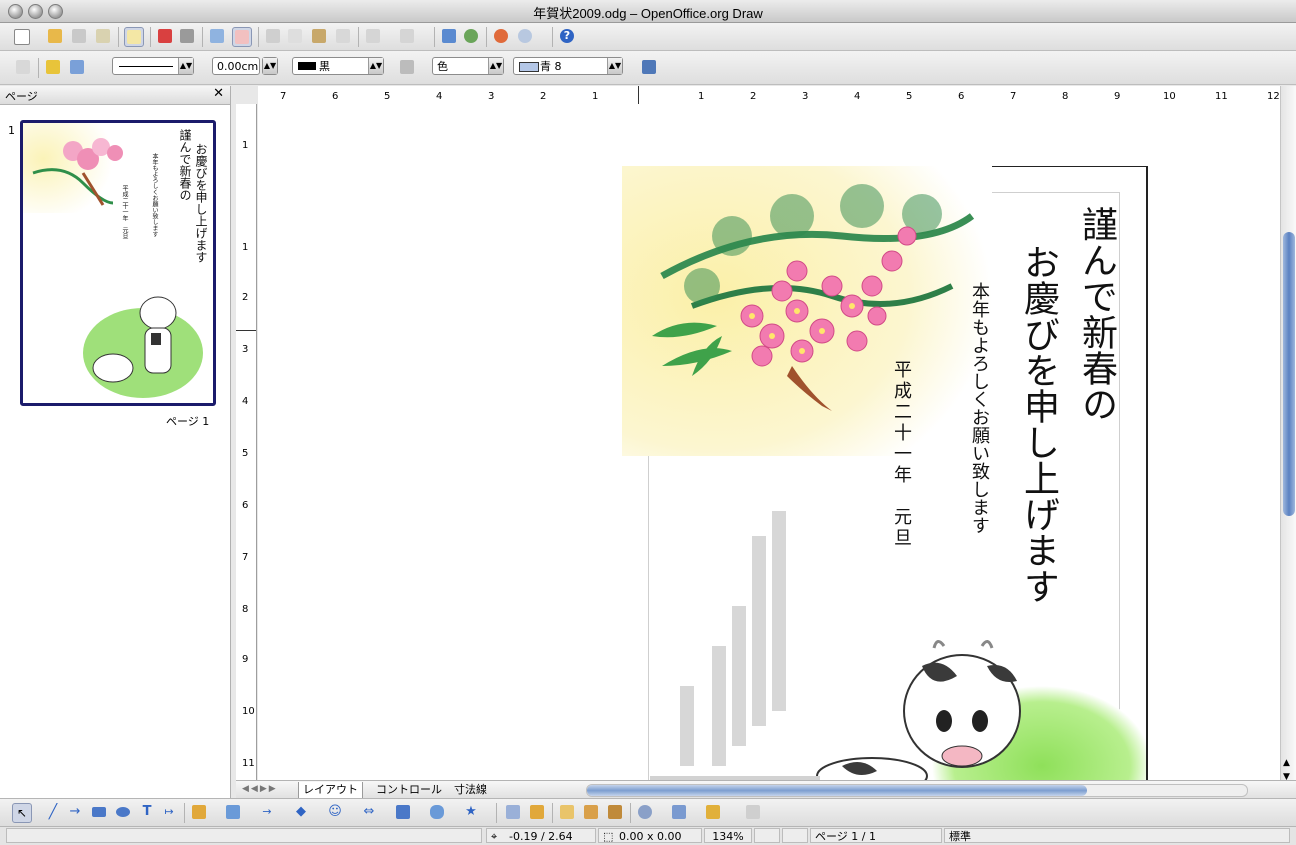  What do you see at coordinates (1117, 835) in the screenshot?
I see `status-style: 標準` at bounding box center [1117, 835].